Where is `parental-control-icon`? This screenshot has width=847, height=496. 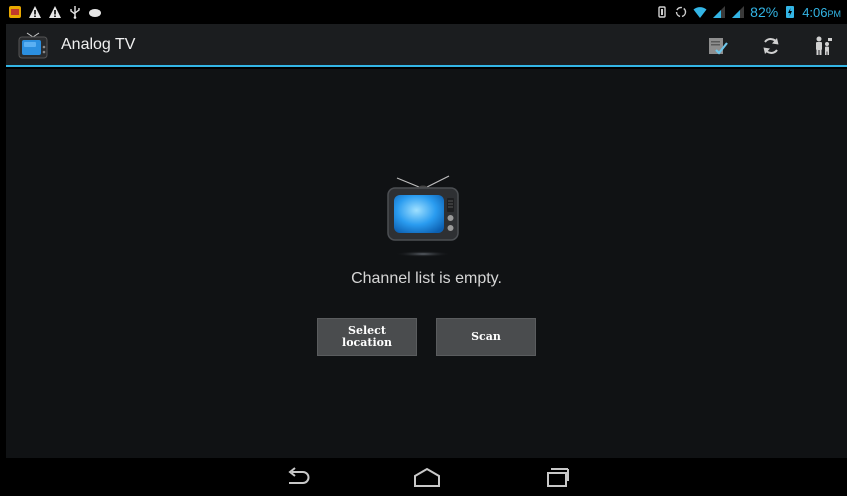 parental-control-icon is located at coordinates (824, 45).